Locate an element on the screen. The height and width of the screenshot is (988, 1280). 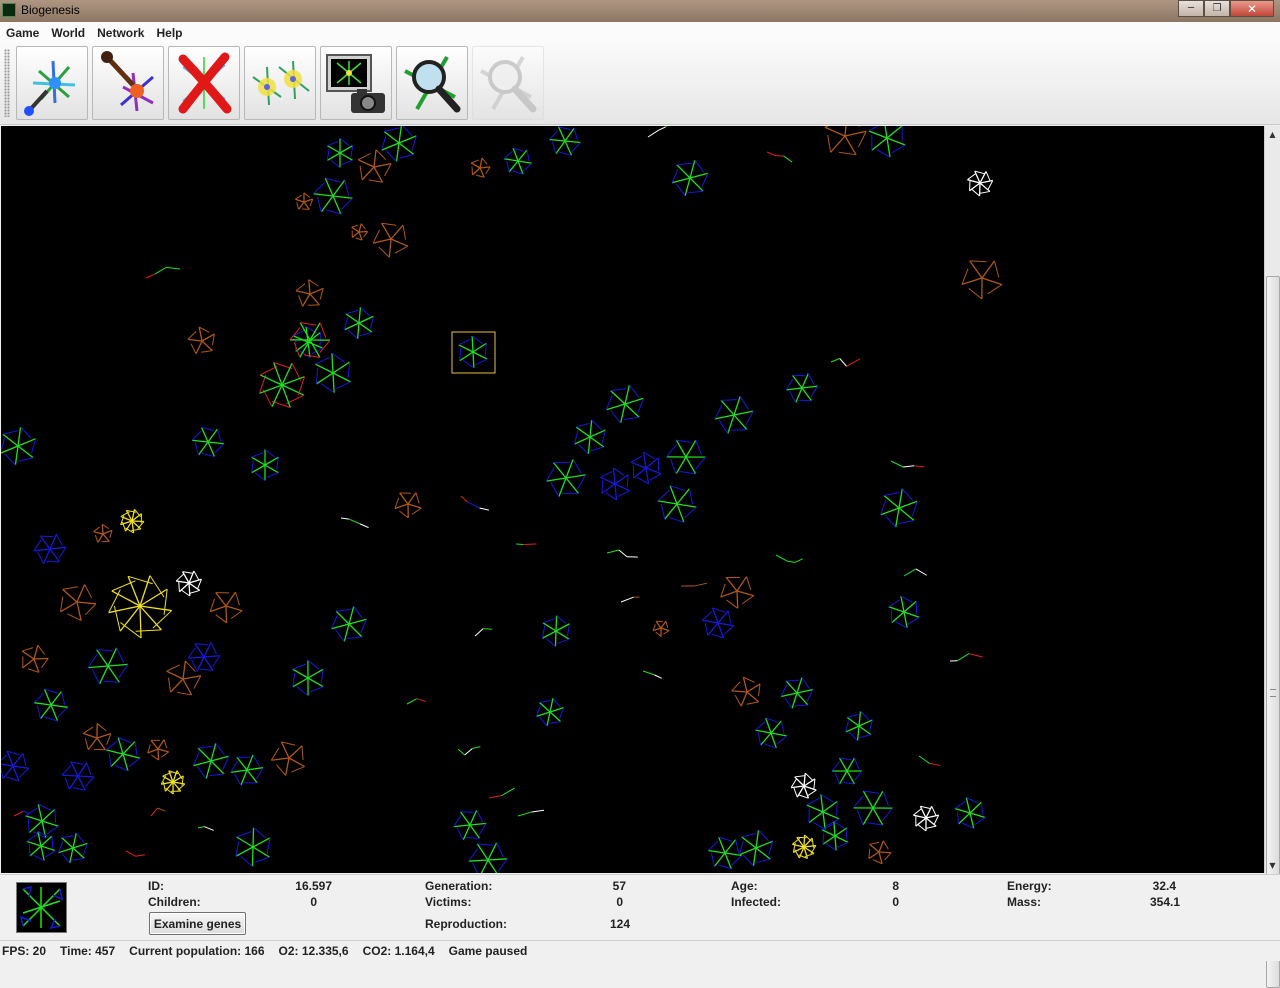
minimize-icon: ─ is located at coordinates (1191, 8).